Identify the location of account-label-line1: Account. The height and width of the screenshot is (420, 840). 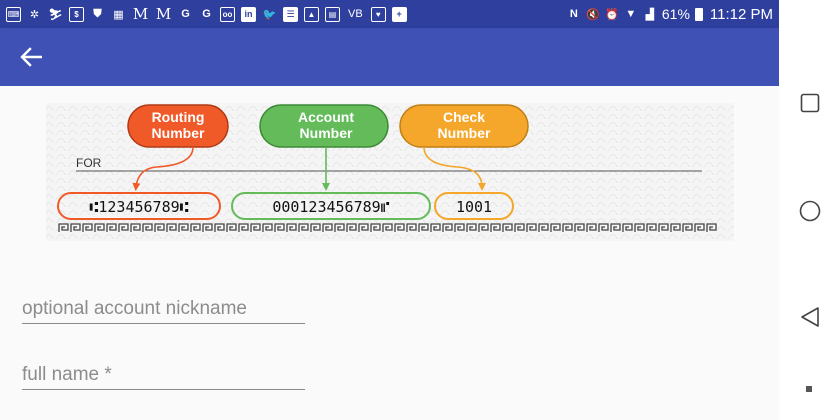
(326, 117).